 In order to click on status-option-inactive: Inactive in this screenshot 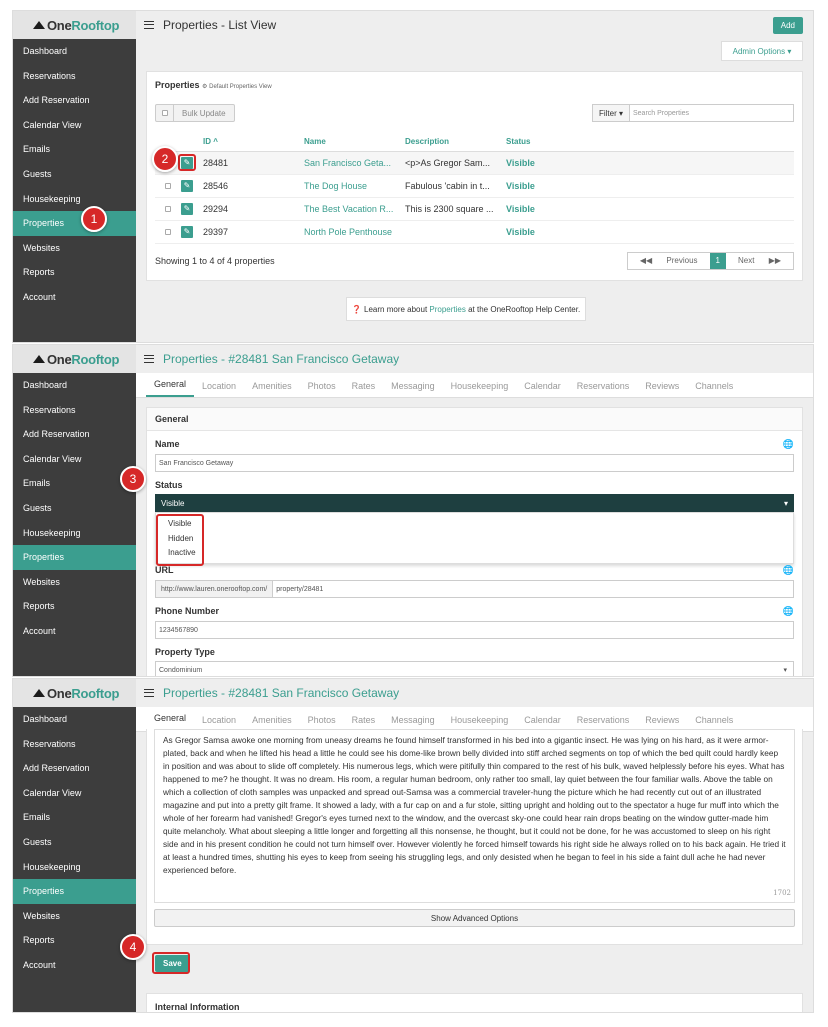, I will do `click(474, 553)`.